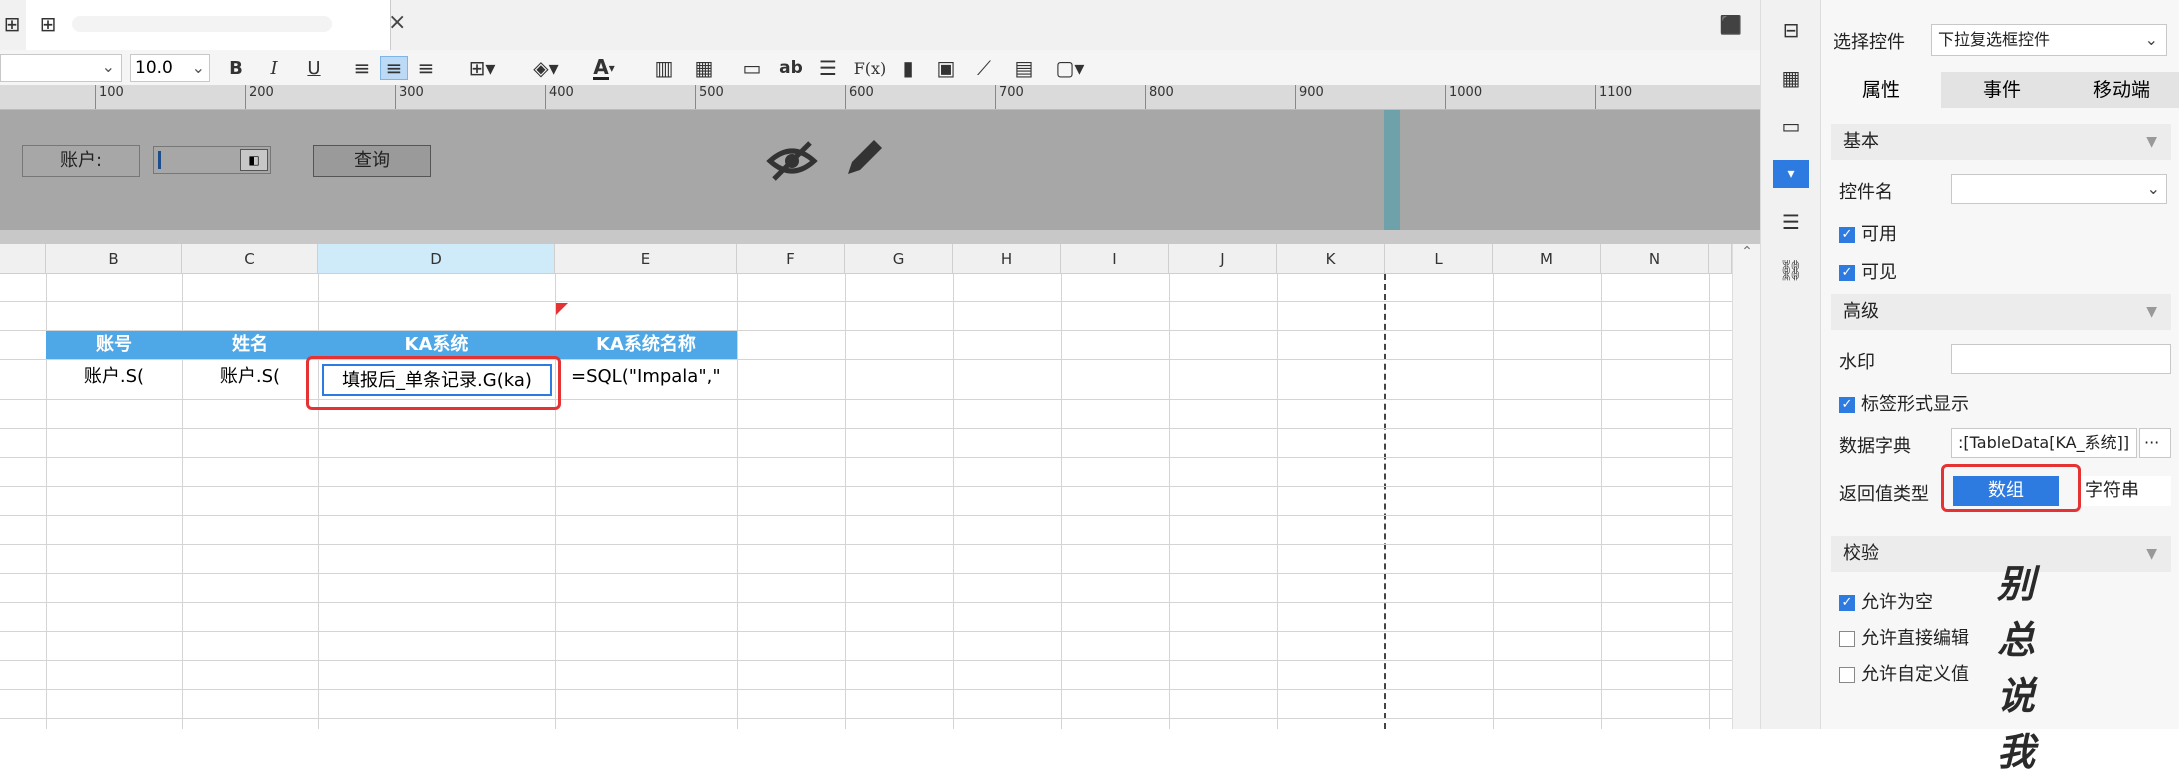 The image size is (2179, 780). I want to click on formula-button: F(x), so click(870, 68).